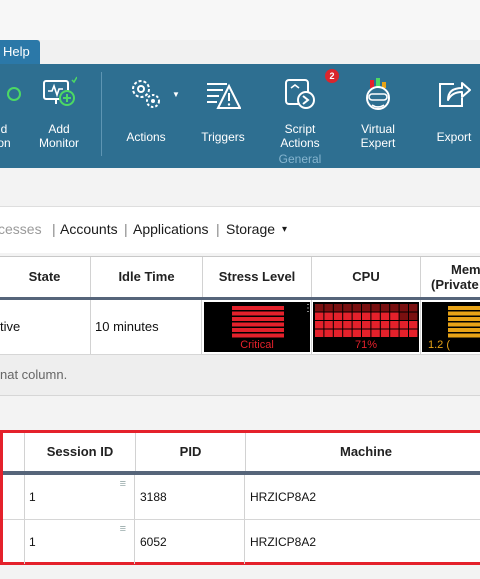 This screenshot has width=480, height=579. I want to click on header-blank, so click(12, 452).